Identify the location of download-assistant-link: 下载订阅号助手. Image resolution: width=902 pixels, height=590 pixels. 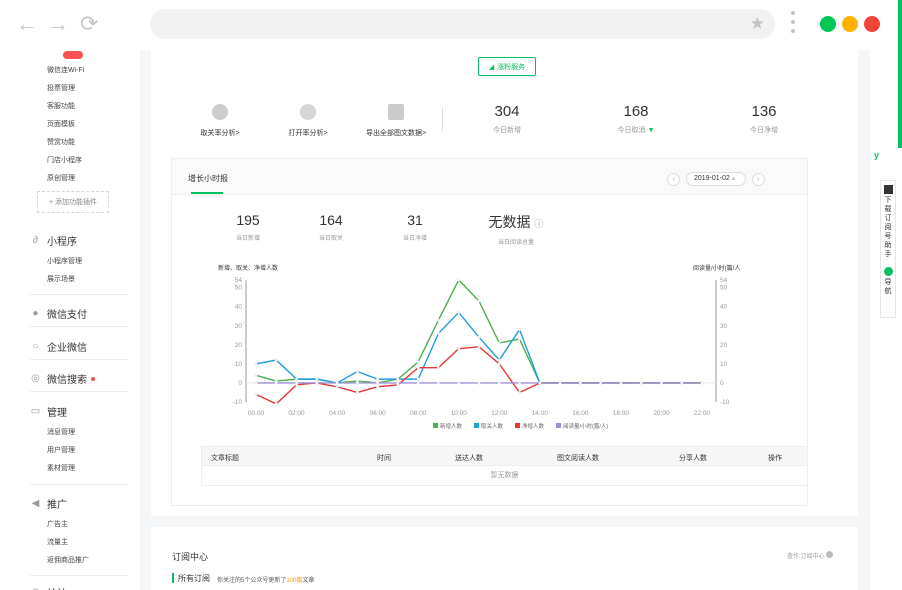
(888, 227).